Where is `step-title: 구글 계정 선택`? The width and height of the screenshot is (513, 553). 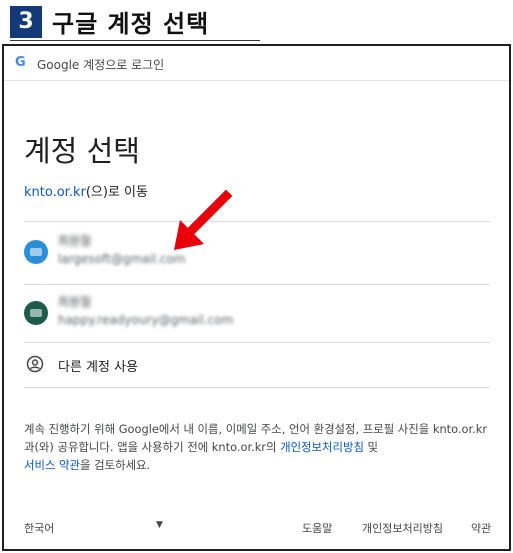 step-title: 구글 계정 선택 is located at coordinates (131, 24).